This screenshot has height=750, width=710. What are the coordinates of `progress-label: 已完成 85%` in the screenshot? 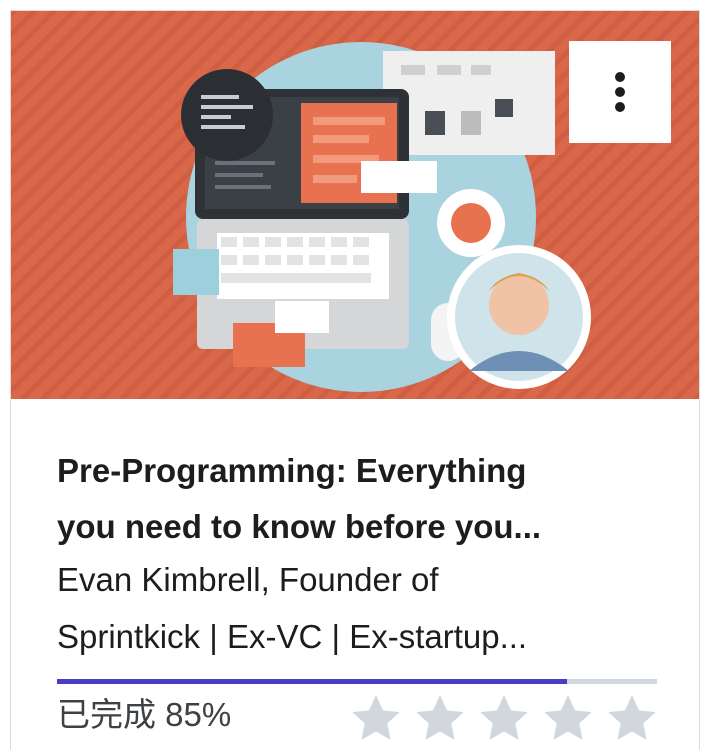 It's located at (144, 714).